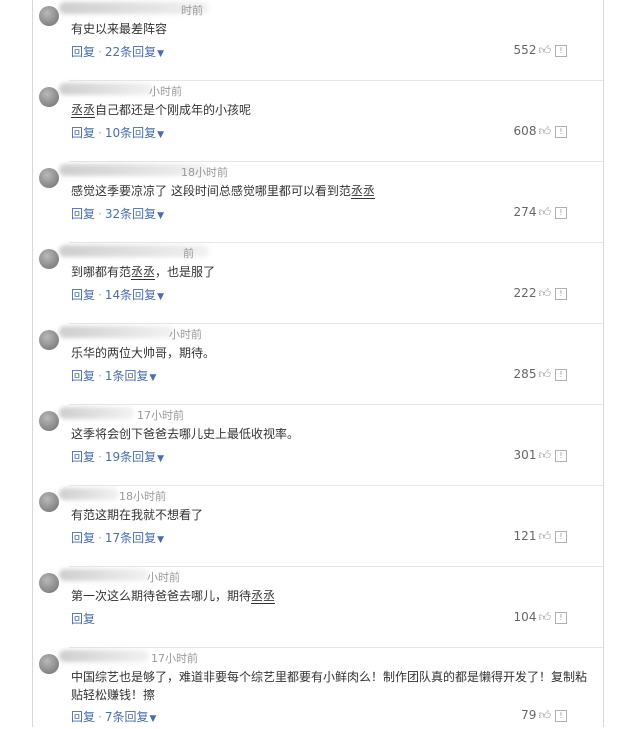 This screenshot has width=640, height=729. What do you see at coordinates (142, 496) in the screenshot?
I see `comment-time: 18小时前` at bounding box center [142, 496].